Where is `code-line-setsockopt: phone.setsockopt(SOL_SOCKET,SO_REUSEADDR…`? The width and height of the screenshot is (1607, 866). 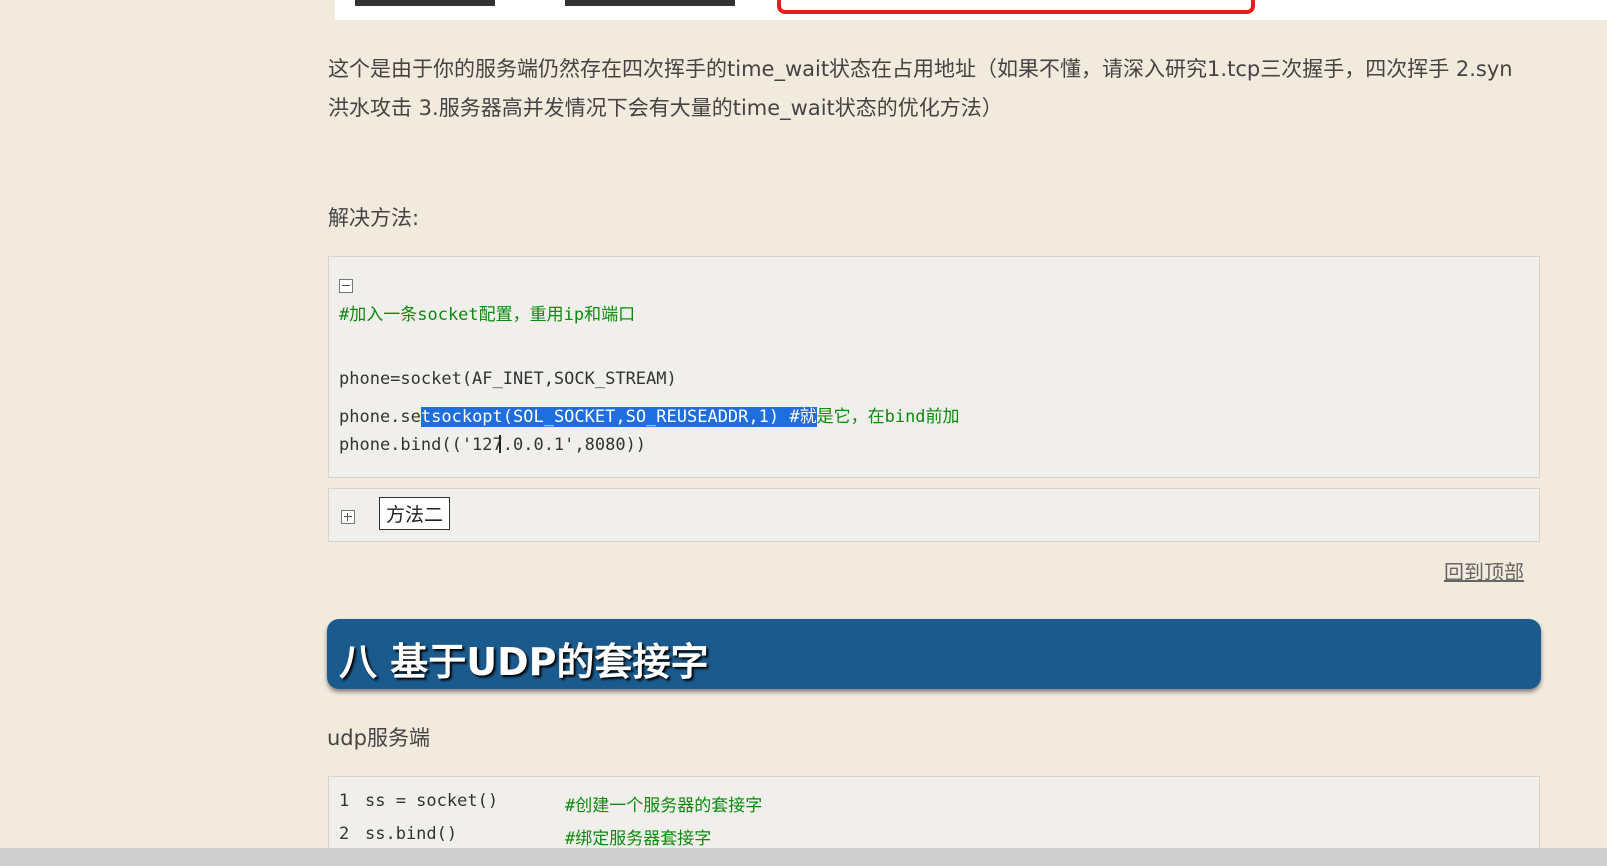 code-line-setsockopt: phone.setsockopt(SOL_SOCKET,SO_REUSEADDR… is located at coordinates (649, 414).